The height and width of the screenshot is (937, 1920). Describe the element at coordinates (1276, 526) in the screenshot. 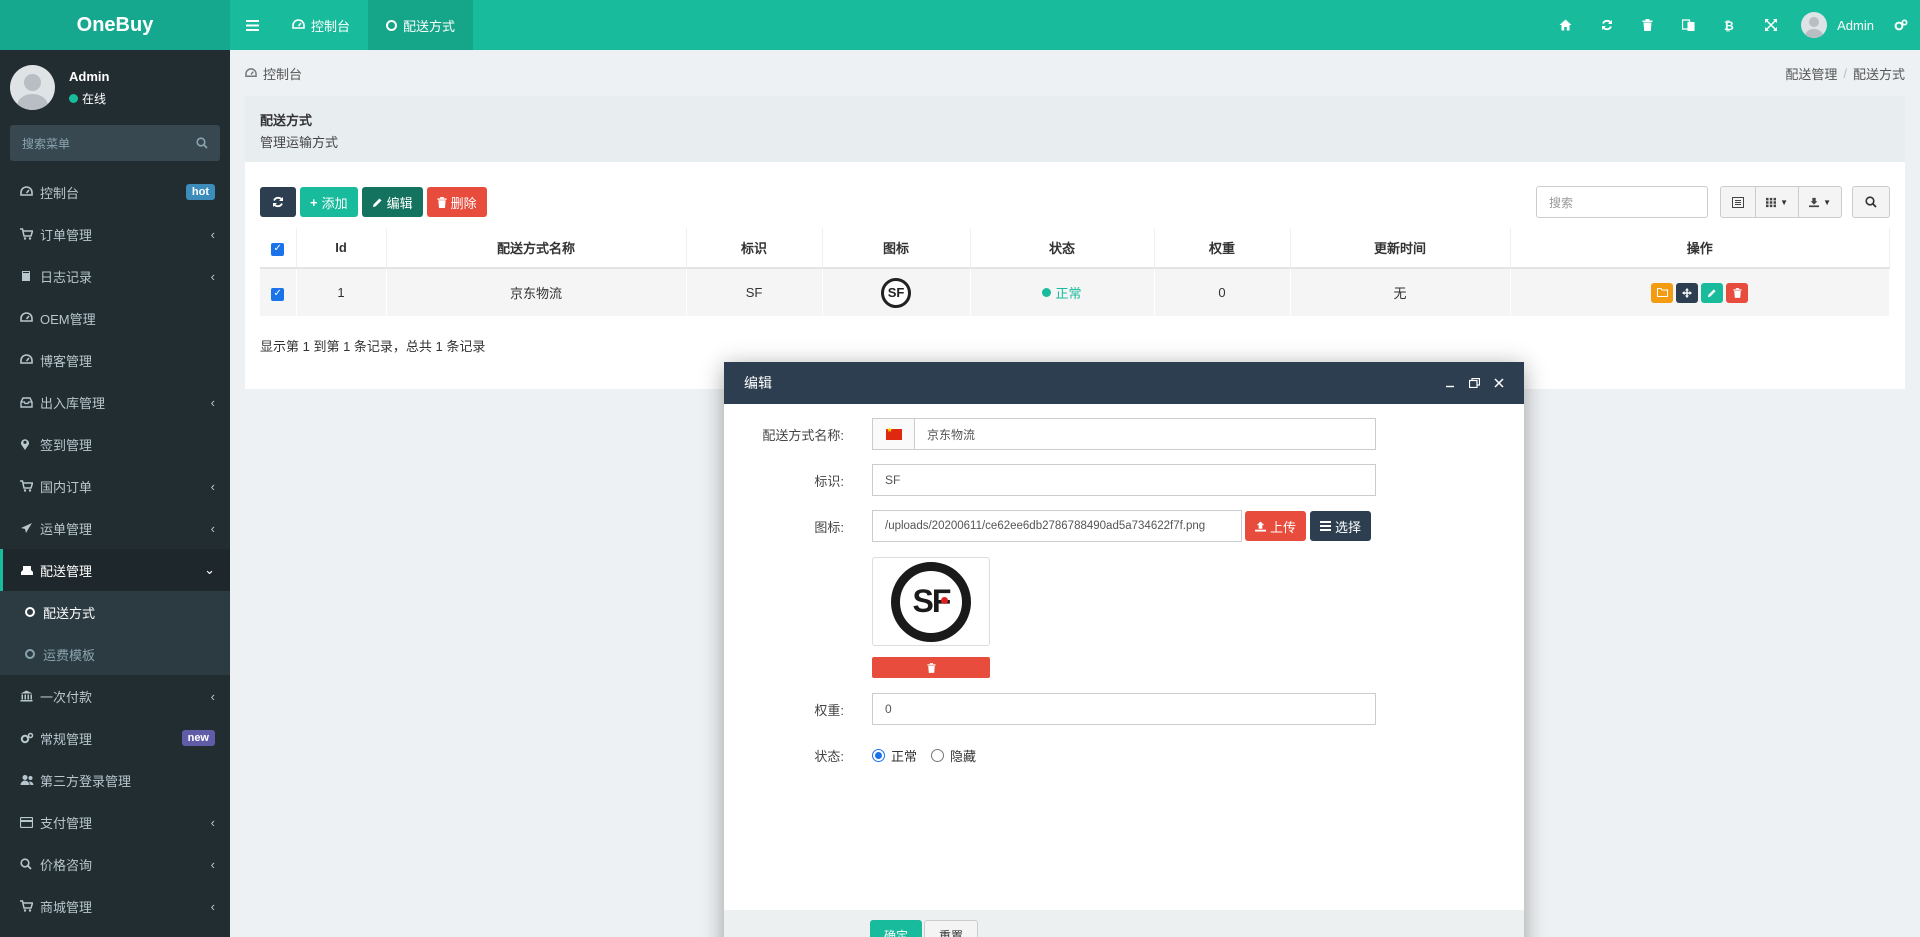

I see `upload-button: 上传` at that location.